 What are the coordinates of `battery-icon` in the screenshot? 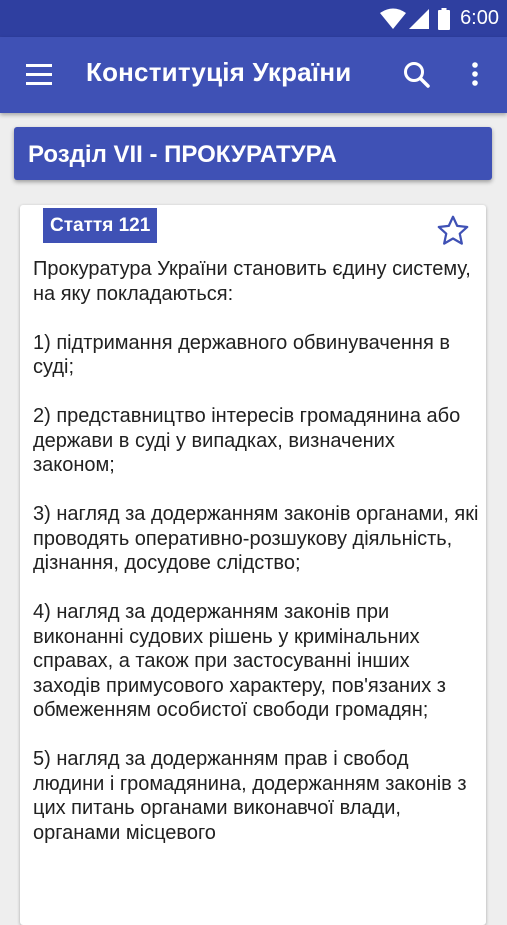 It's located at (444, 18).